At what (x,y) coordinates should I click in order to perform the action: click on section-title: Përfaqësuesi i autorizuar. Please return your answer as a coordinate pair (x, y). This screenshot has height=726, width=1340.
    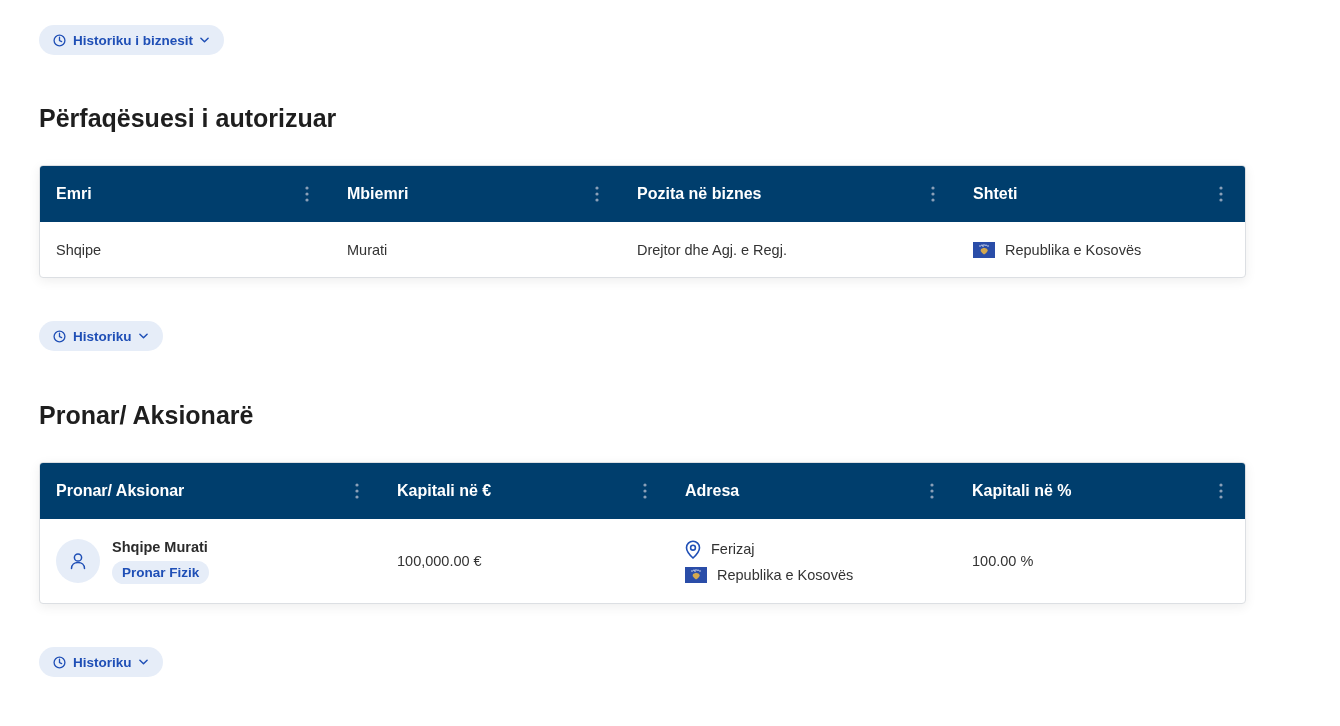
    Looking at the image, I should click on (188, 118).